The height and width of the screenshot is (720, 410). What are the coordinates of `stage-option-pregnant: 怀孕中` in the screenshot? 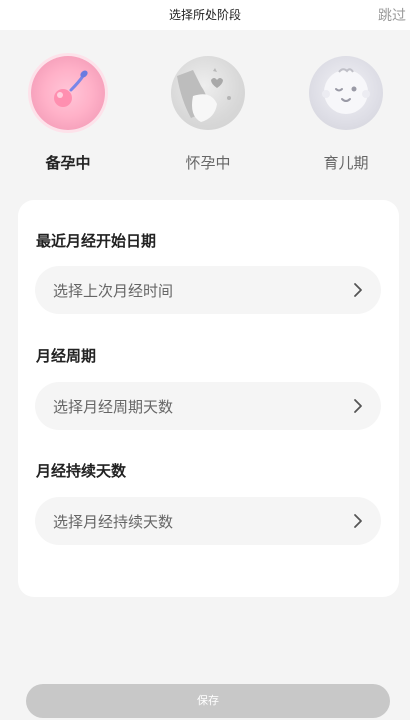 It's located at (208, 114).